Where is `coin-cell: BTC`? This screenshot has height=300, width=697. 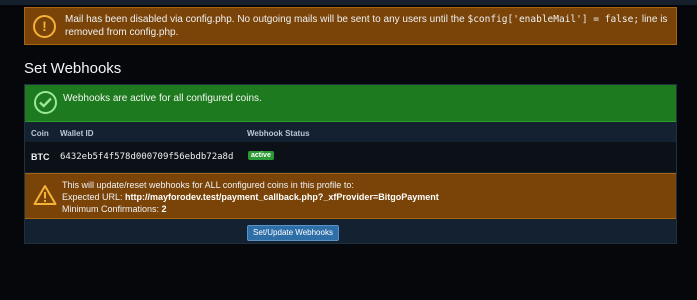
coin-cell: BTC is located at coordinates (40, 157).